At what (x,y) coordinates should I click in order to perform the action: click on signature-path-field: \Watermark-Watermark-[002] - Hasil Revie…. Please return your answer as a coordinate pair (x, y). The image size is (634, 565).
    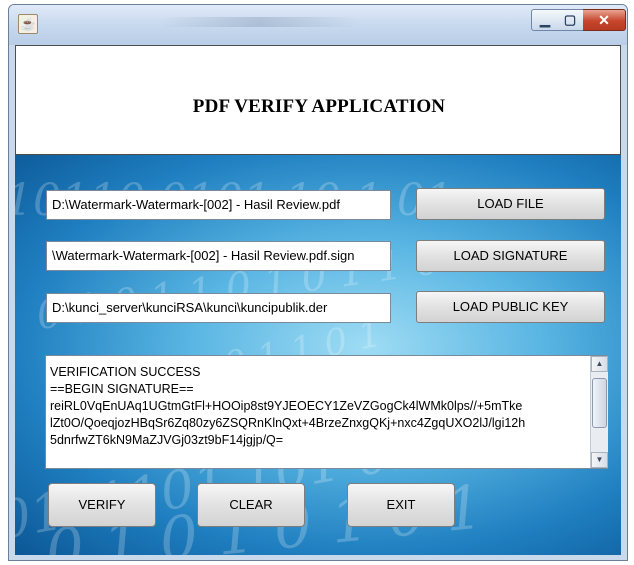
    Looking at the image, I should click on (218, 256).